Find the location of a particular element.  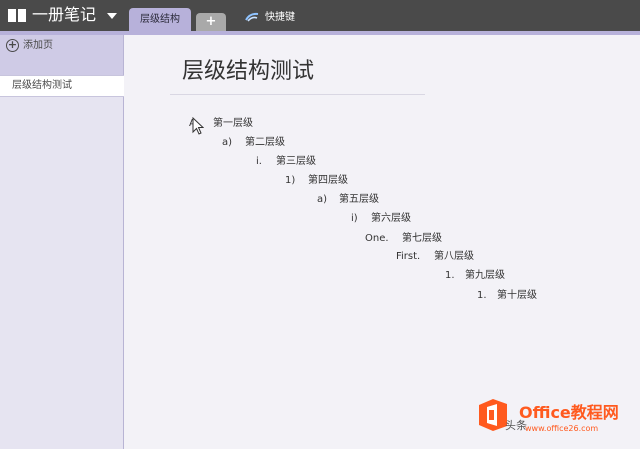

list-text: 第四层级 is located at coordinates (328, 180).